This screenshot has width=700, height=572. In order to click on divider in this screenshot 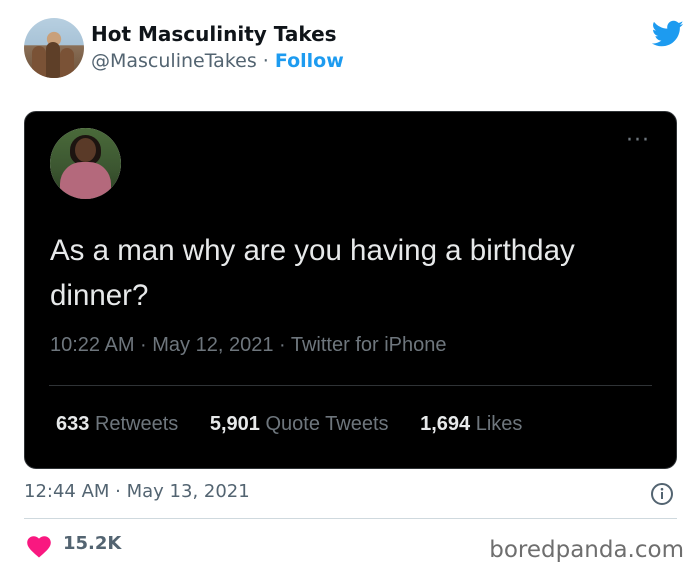, I will do `click(350, 385)`.